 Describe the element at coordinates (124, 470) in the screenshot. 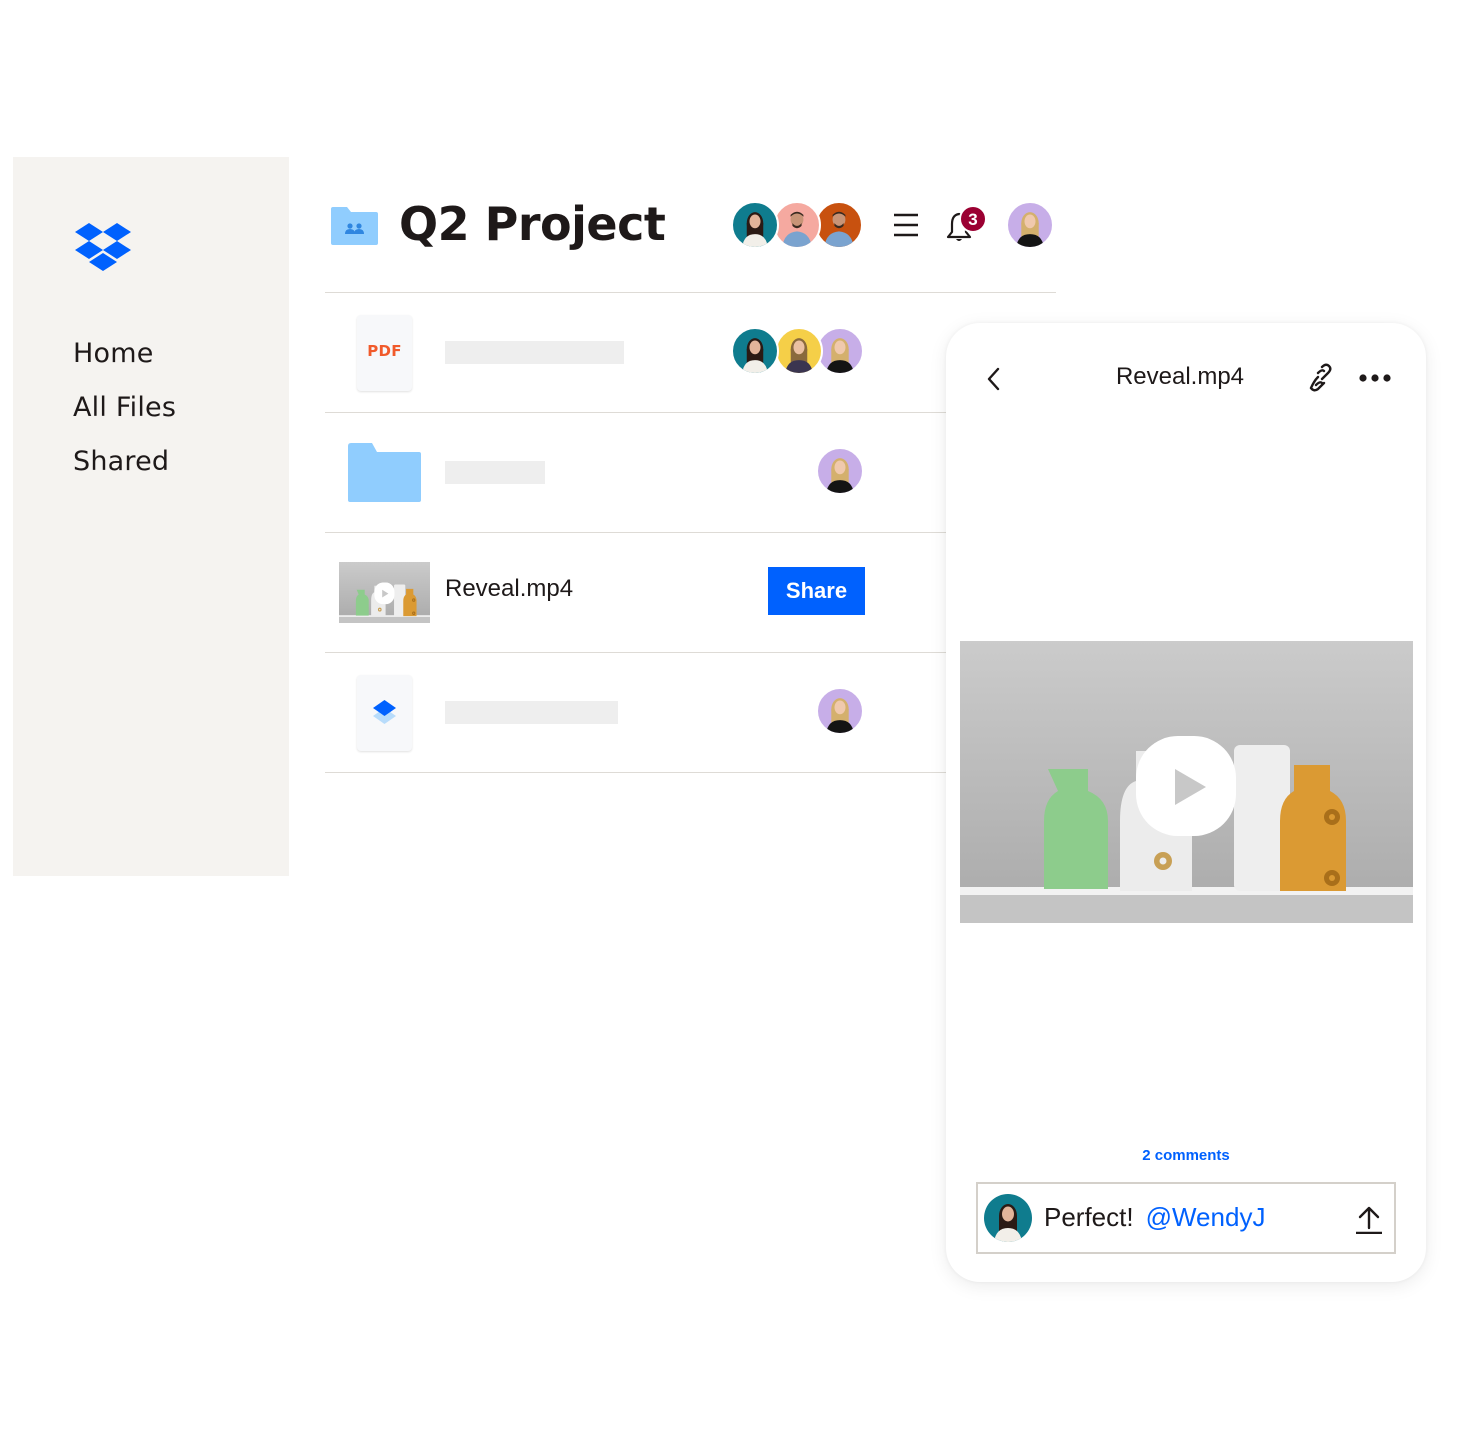

I see `sidebar-item-shared: Shared` at that location.